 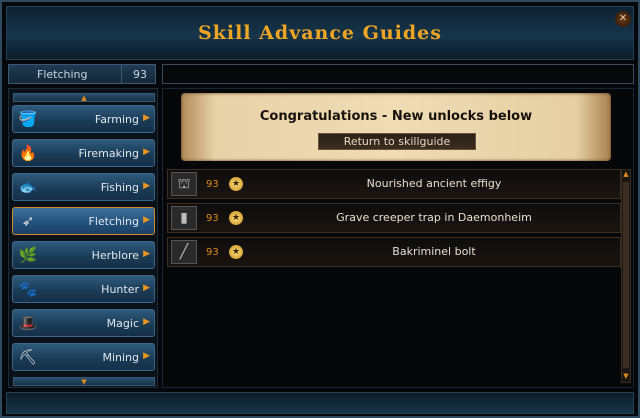 I want to click on unlock-name: Bakriminel bolt, so click(x=434, y=251).